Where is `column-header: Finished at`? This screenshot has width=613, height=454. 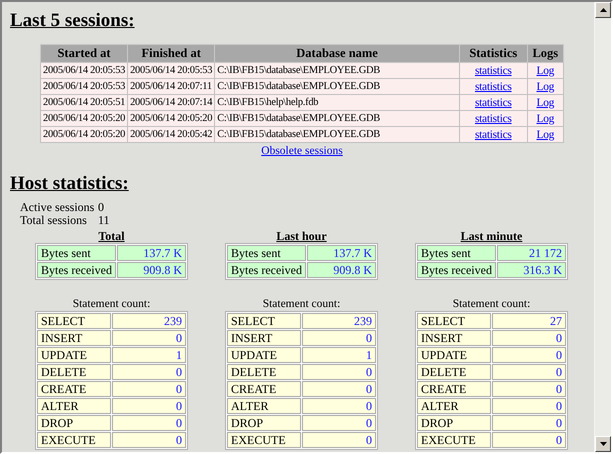 column-header: Finished at is located at coordinates (171, 53).